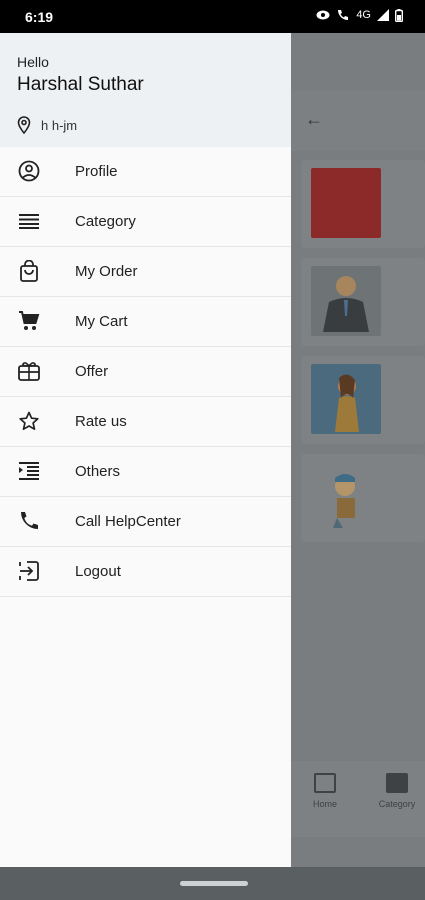 The height and width of the screenshot is (900, 425). Describe the element at coordinates (343, 15) in the screenshot. I see `wifi-call-icon` at that location.